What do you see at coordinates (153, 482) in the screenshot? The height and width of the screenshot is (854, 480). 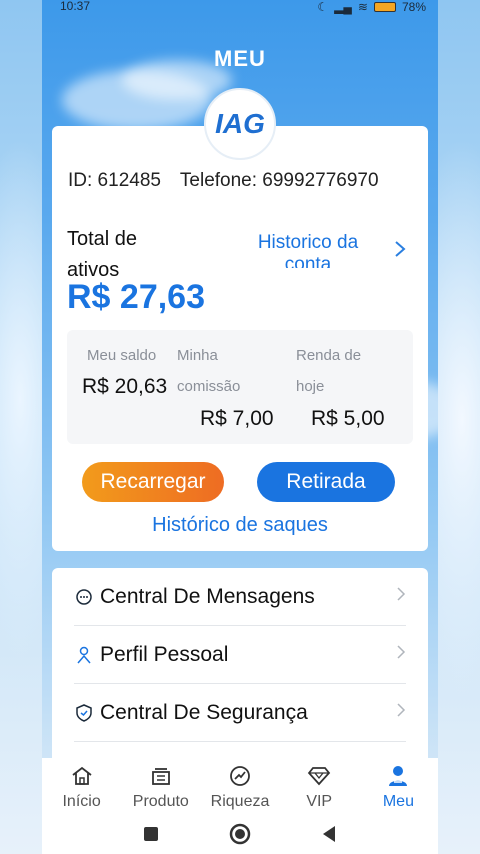 I see `recharge-button: Recarregar` at bounding box center [153, 482].